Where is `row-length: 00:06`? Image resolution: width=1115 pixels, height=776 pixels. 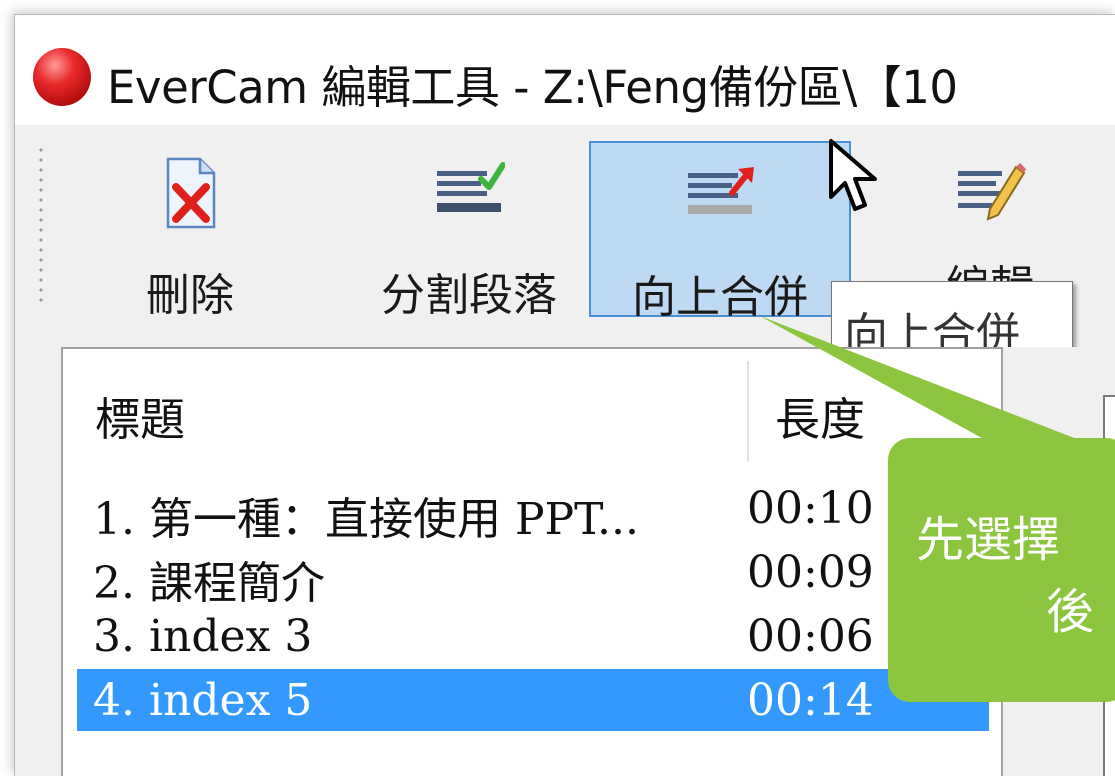
row-length: 00:06 is located at coordinates (810, 636).